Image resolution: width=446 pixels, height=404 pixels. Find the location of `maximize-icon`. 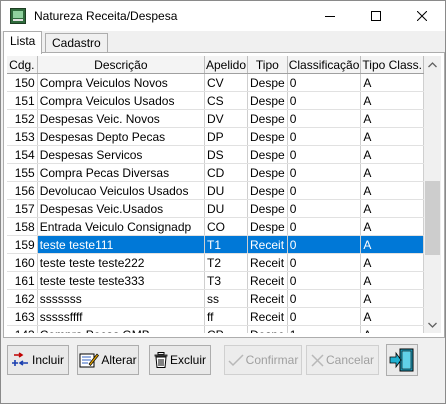

maximize-icon is located at coordinates (376, 16).